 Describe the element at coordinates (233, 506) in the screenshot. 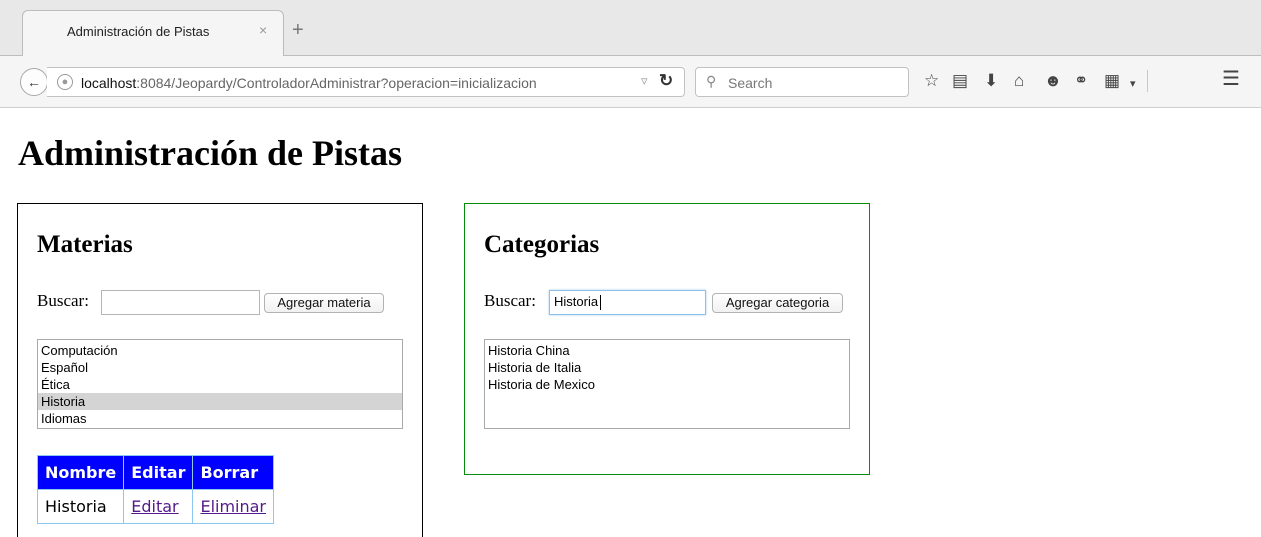

I see `eliminar-link: Eliminar` at that location.